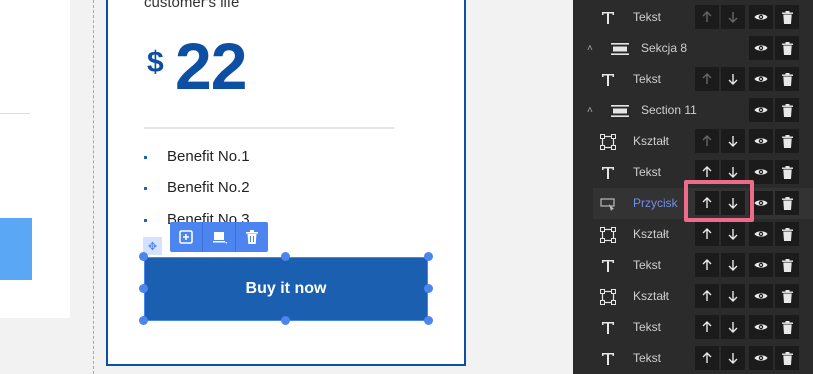 The image size is (813, 374). Describe the element at coordinates (719, 201) in the screenshot. I see `highlight-box` at that location.